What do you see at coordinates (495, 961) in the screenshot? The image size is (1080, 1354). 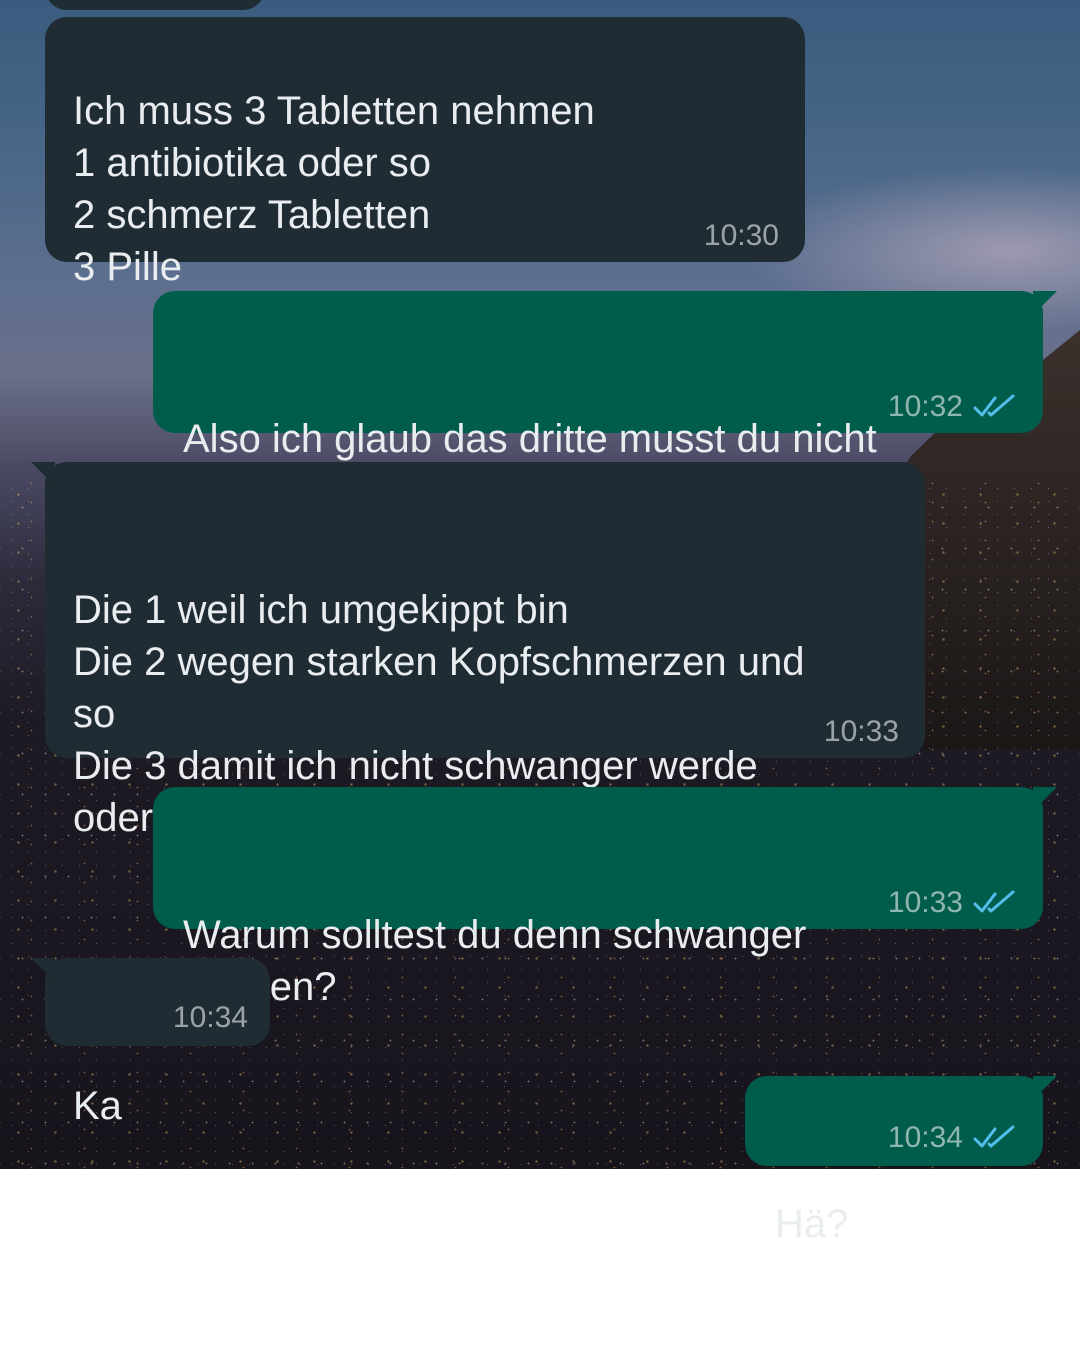 I see `message-text: Warum solltest du denn schwanger werden?` at bounding box center [495, 961].